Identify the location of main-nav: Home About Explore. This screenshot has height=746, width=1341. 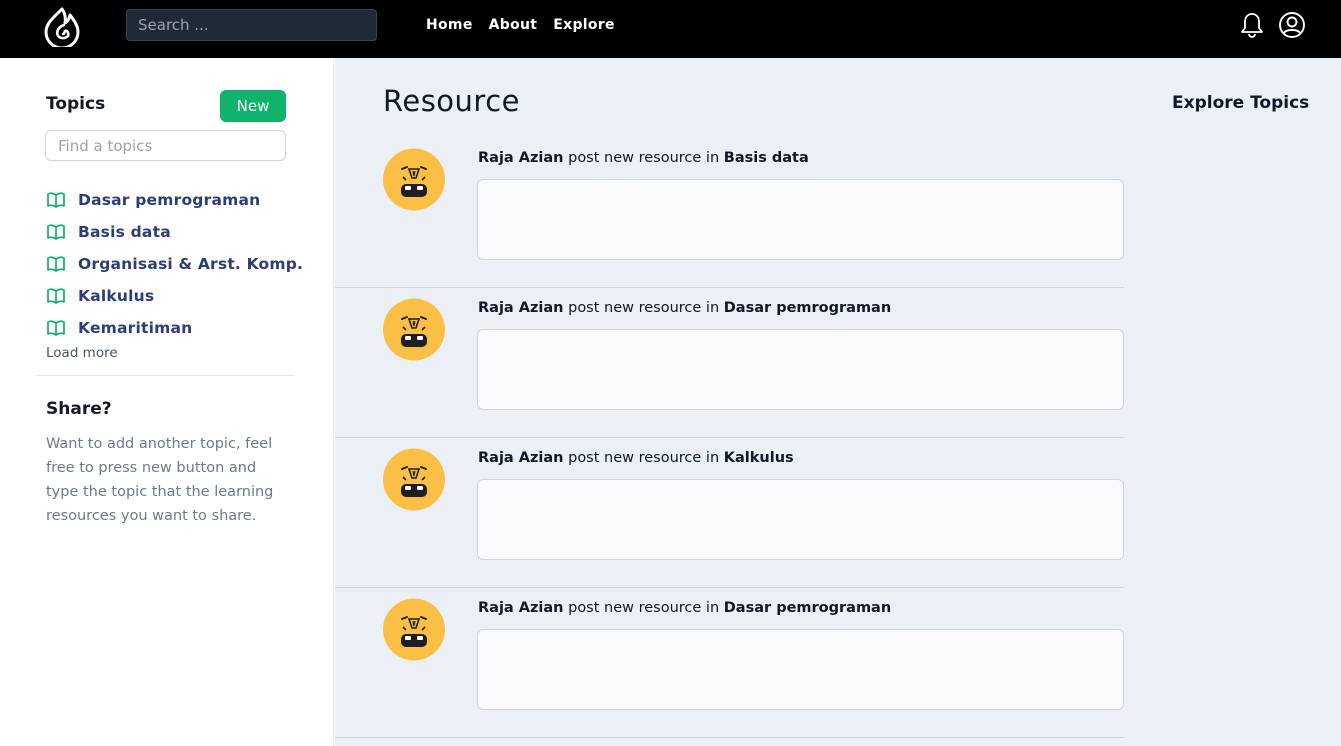
(520, 25).